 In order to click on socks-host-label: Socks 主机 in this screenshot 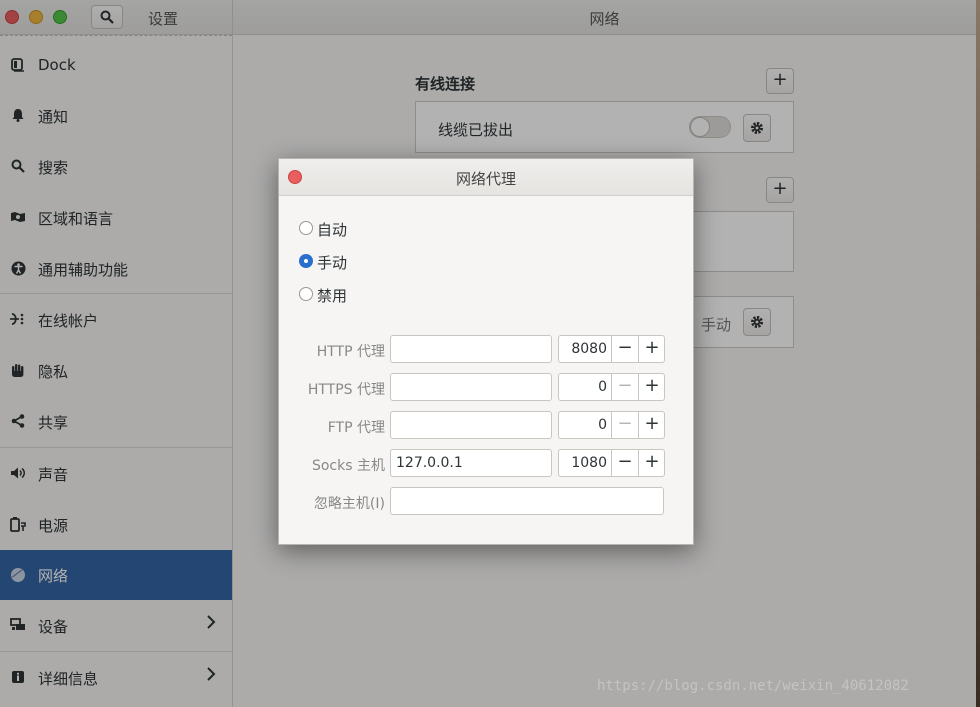, I will do `click(348, 466)`.